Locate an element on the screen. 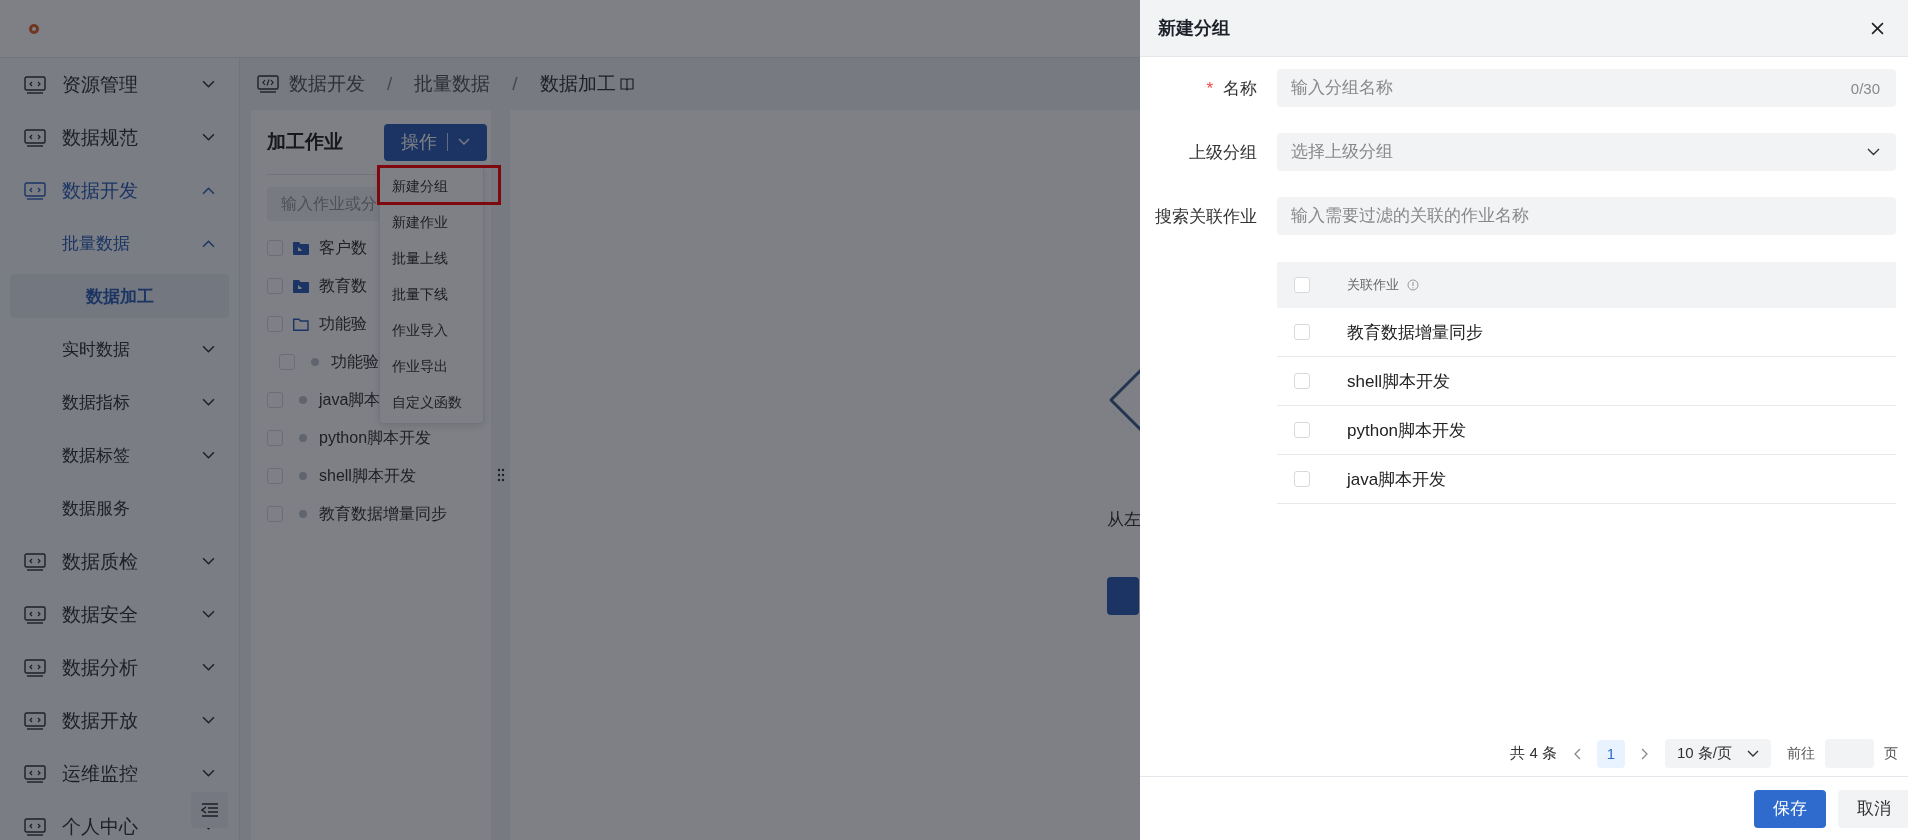 Image resolution: width=1908 pixels, height=840 pixels. breadcrumb-link: 数据加工 is located at coordinates (577, 84).